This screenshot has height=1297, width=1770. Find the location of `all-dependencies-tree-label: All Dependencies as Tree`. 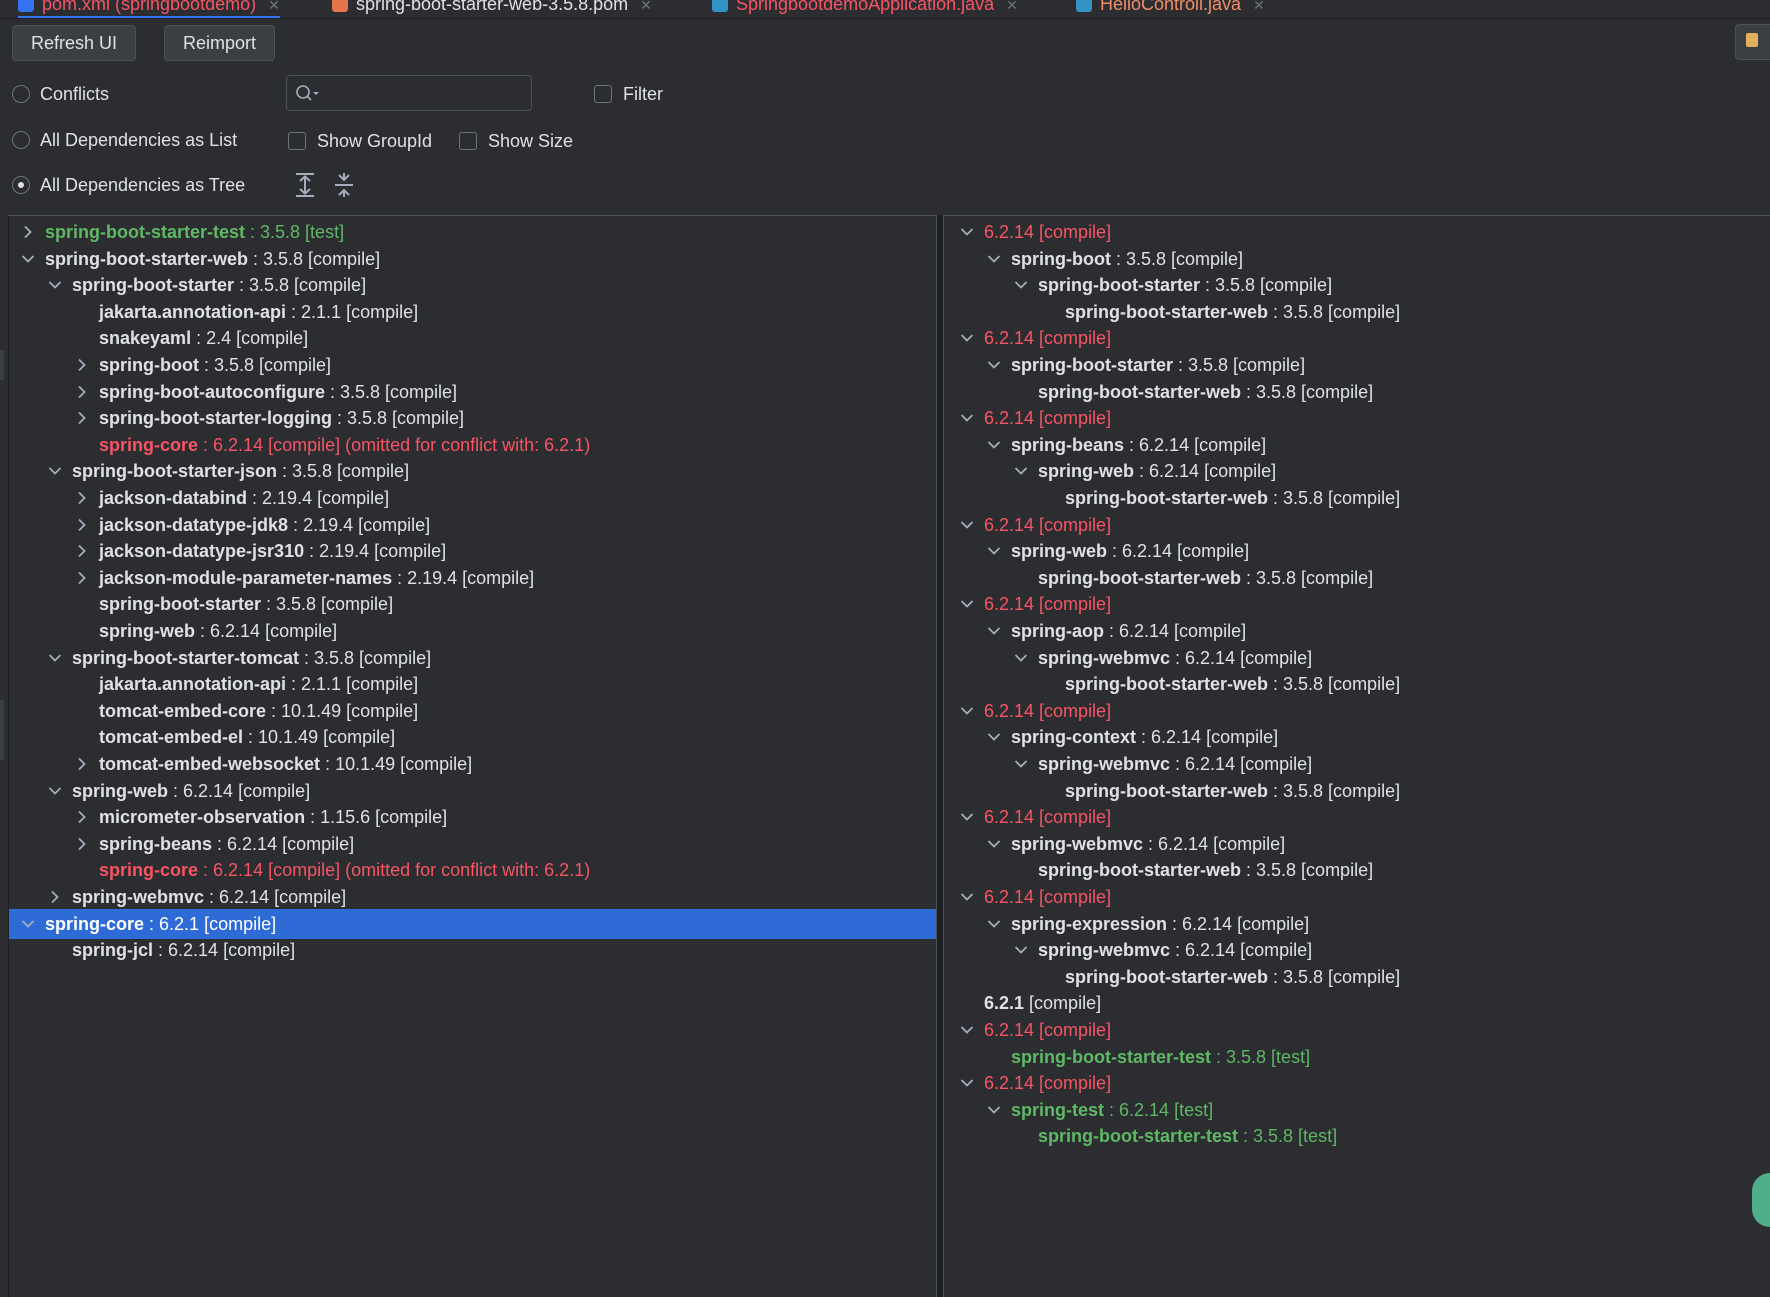

all-dependencies-tree-label: All Dependencies as Tree is located at coordinates (142, 185).